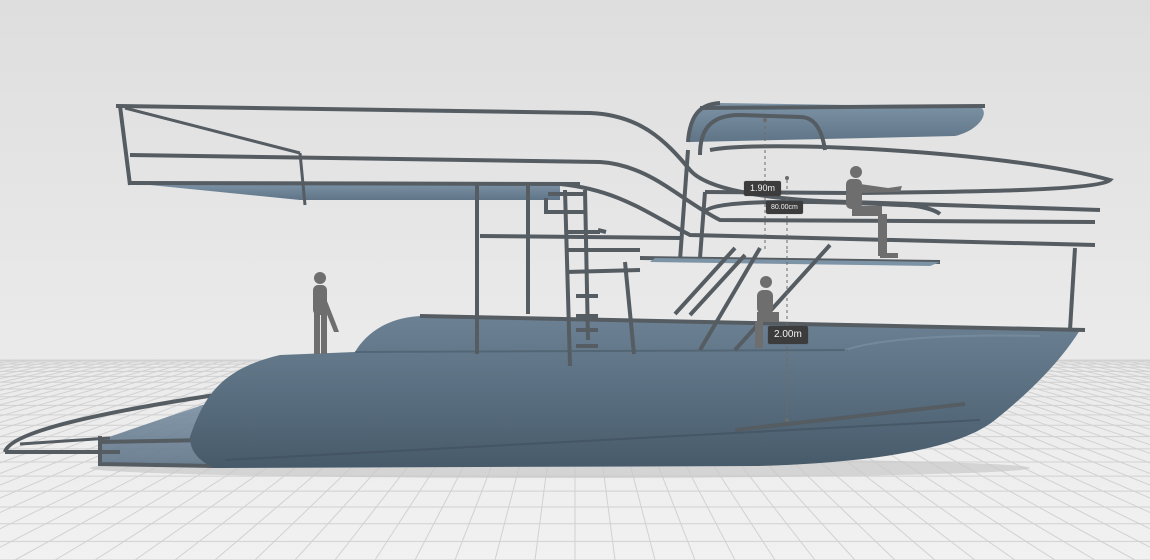 The height and width of the screenshot is (560, 1150). I want to click on dimension-label-headroom: 1.90m, so click(763, 188).